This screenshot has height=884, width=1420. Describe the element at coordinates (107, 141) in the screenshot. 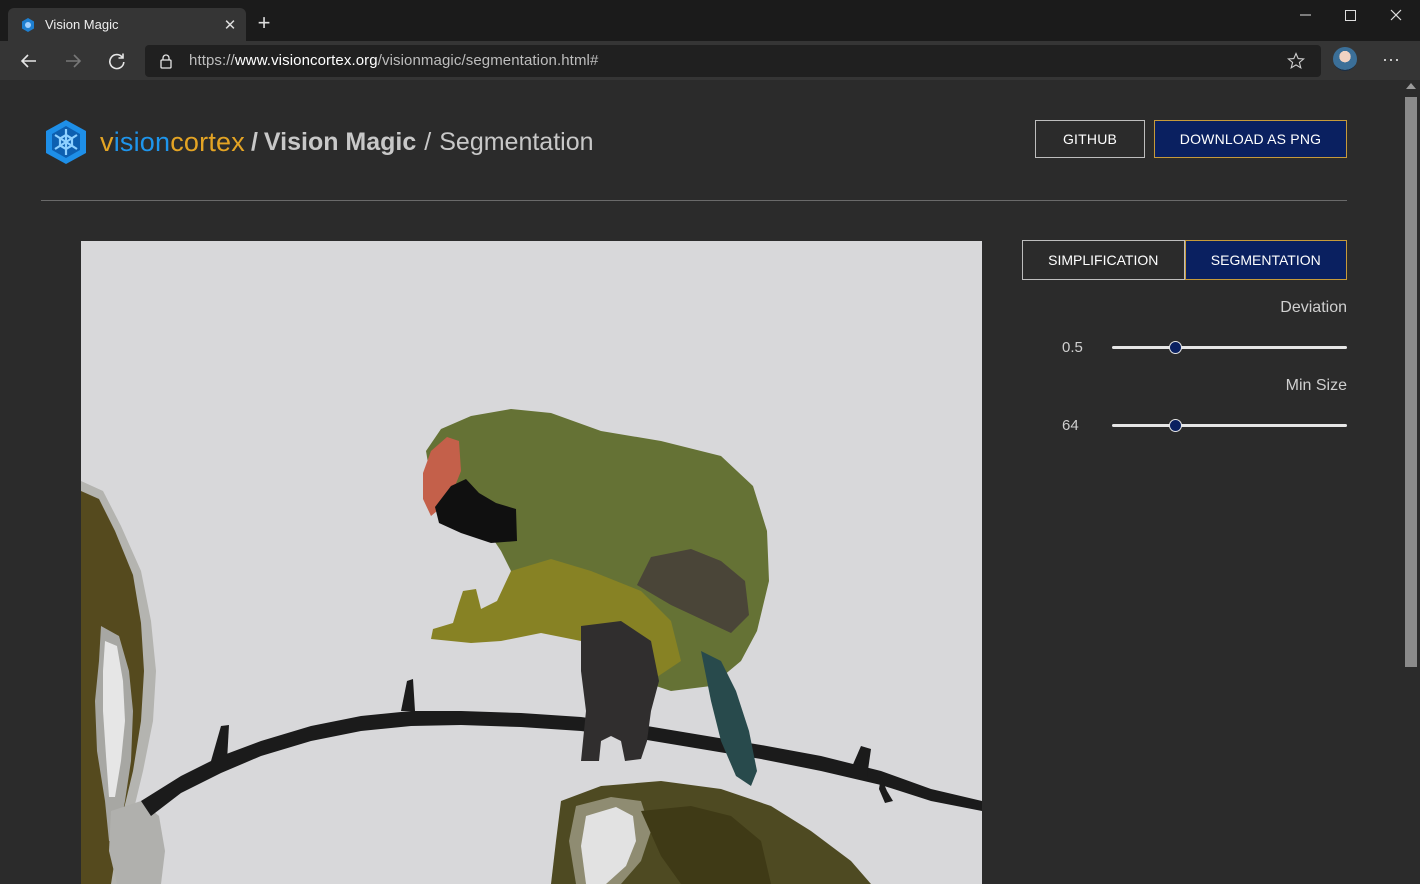

I see `brand-name-v: v` at that location.